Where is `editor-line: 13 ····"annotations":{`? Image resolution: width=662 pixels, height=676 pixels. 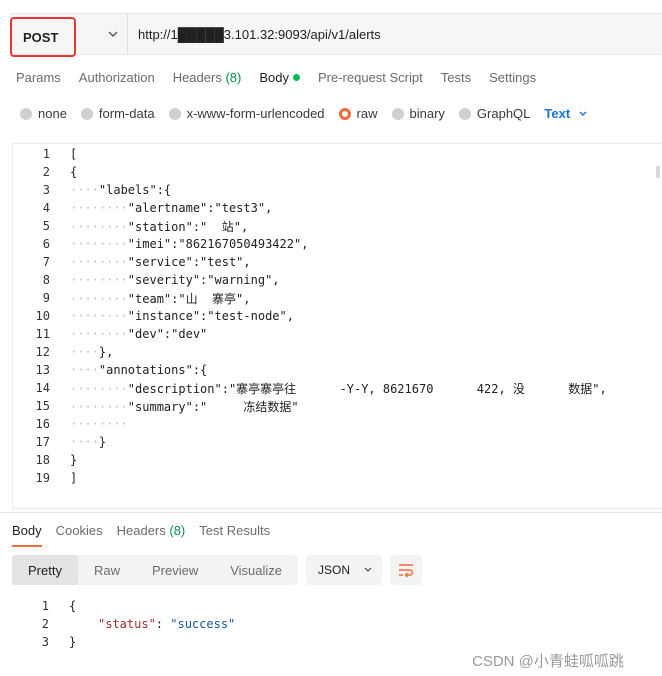 editor-line: 13 ····"annotations":{ is located at coordinates (337, 370).